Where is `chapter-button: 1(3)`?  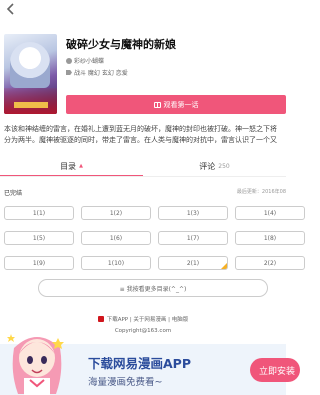 chapter-button: 1(3) is located at coordinates (193, 213).